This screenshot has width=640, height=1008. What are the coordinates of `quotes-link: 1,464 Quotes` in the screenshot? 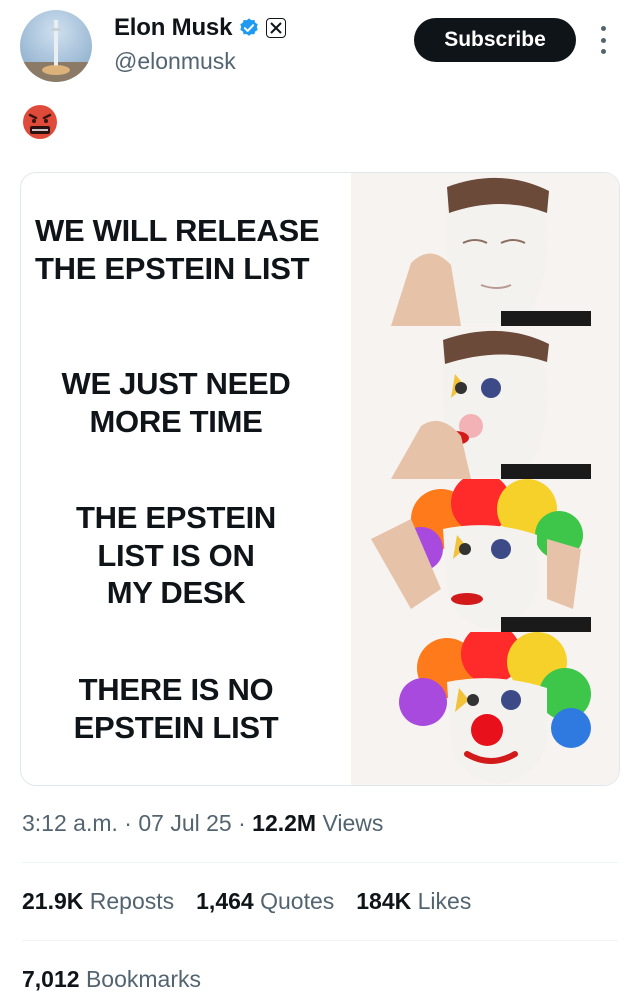 It's located at (265, 901).